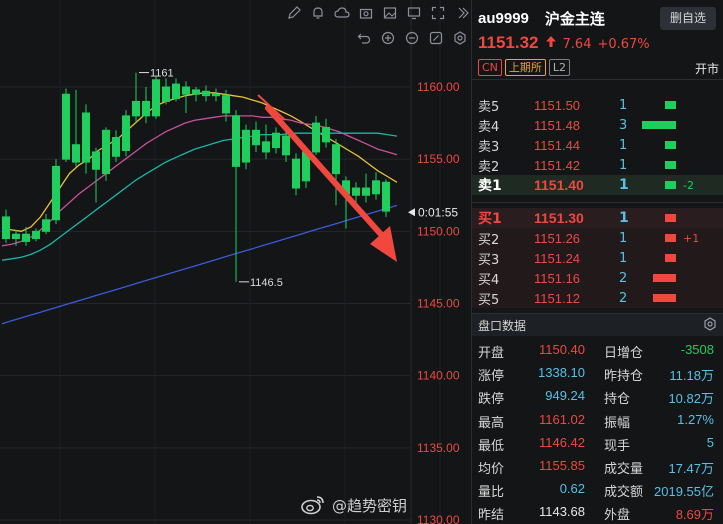 The width and height of the screenshot is (723, 524). I want to click on quote-label: 最高, so click(491, 423).